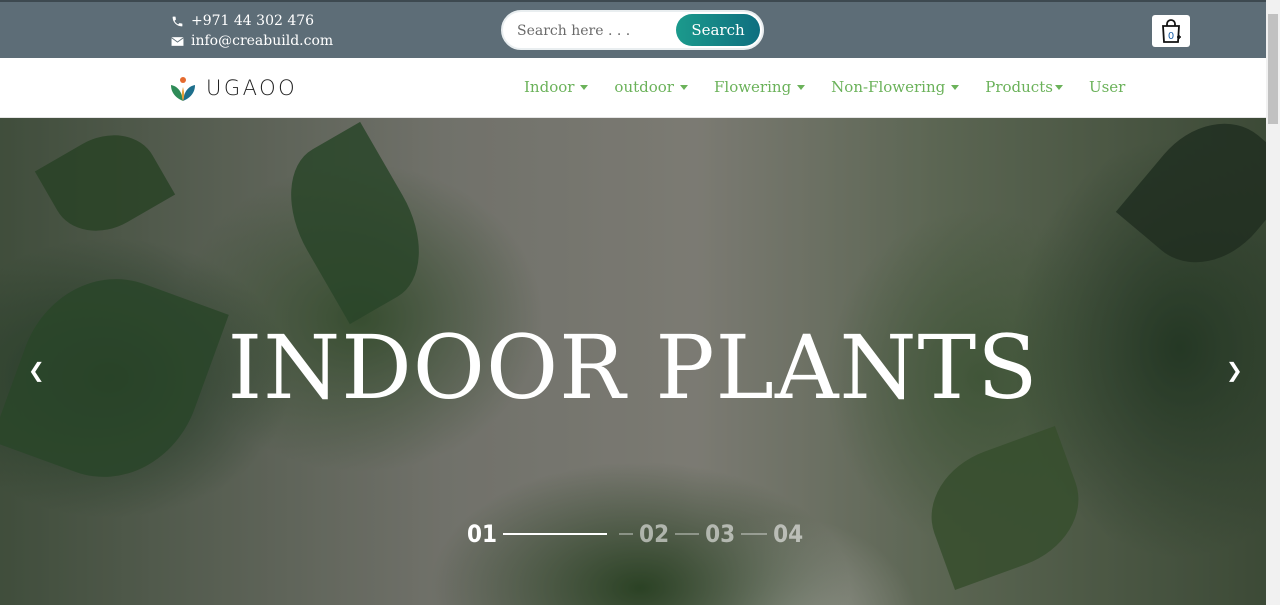 The width and height of the screenshot is (1280, 605). What do you see at coordinates (1171, 36) in the screenshot?
I see `cart-count: 0` at bounding box center [1171, 36].